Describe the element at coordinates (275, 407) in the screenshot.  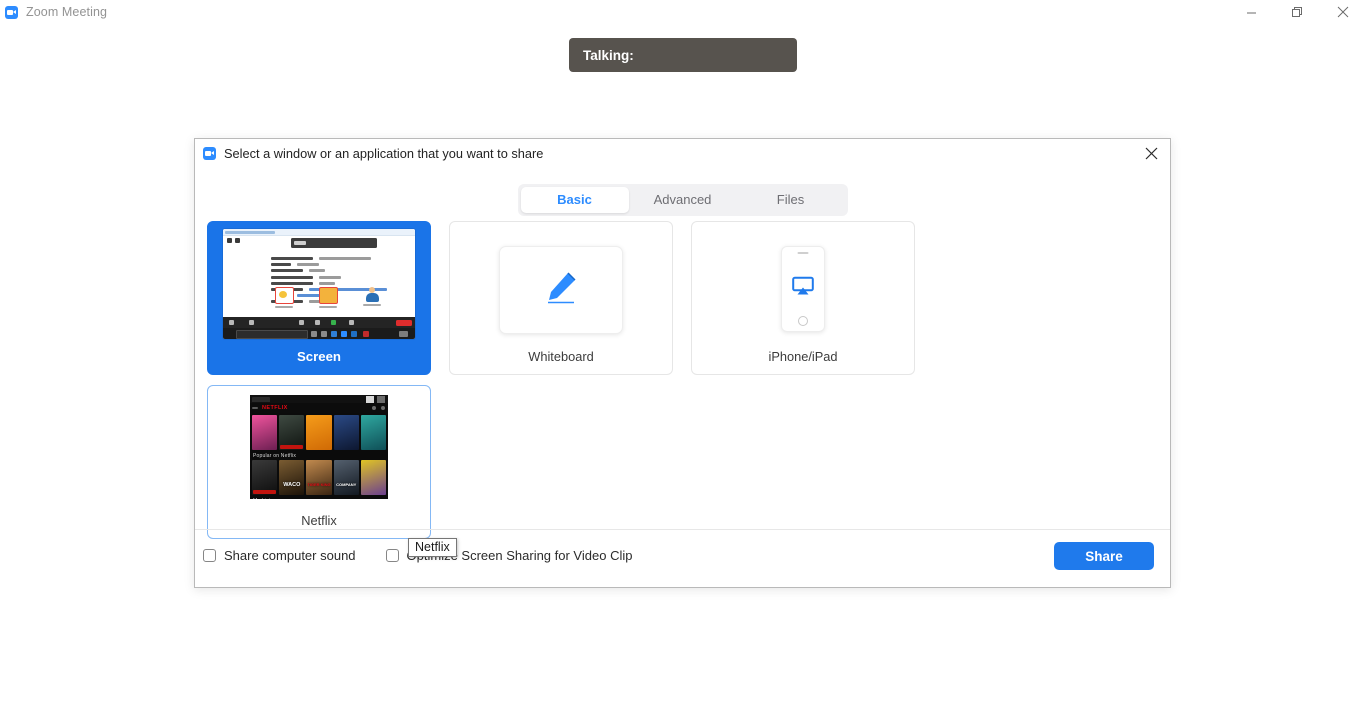
I see `netflix-logo: NETFLIX` at that location.